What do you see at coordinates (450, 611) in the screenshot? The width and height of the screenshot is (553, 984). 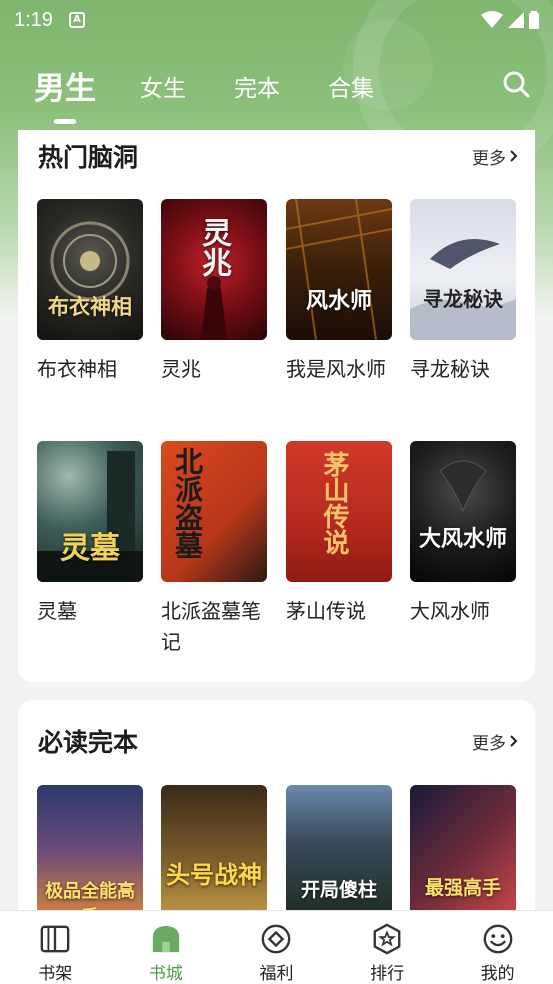 I see `book-title: 大风水师` at bounding box center [450, 611].